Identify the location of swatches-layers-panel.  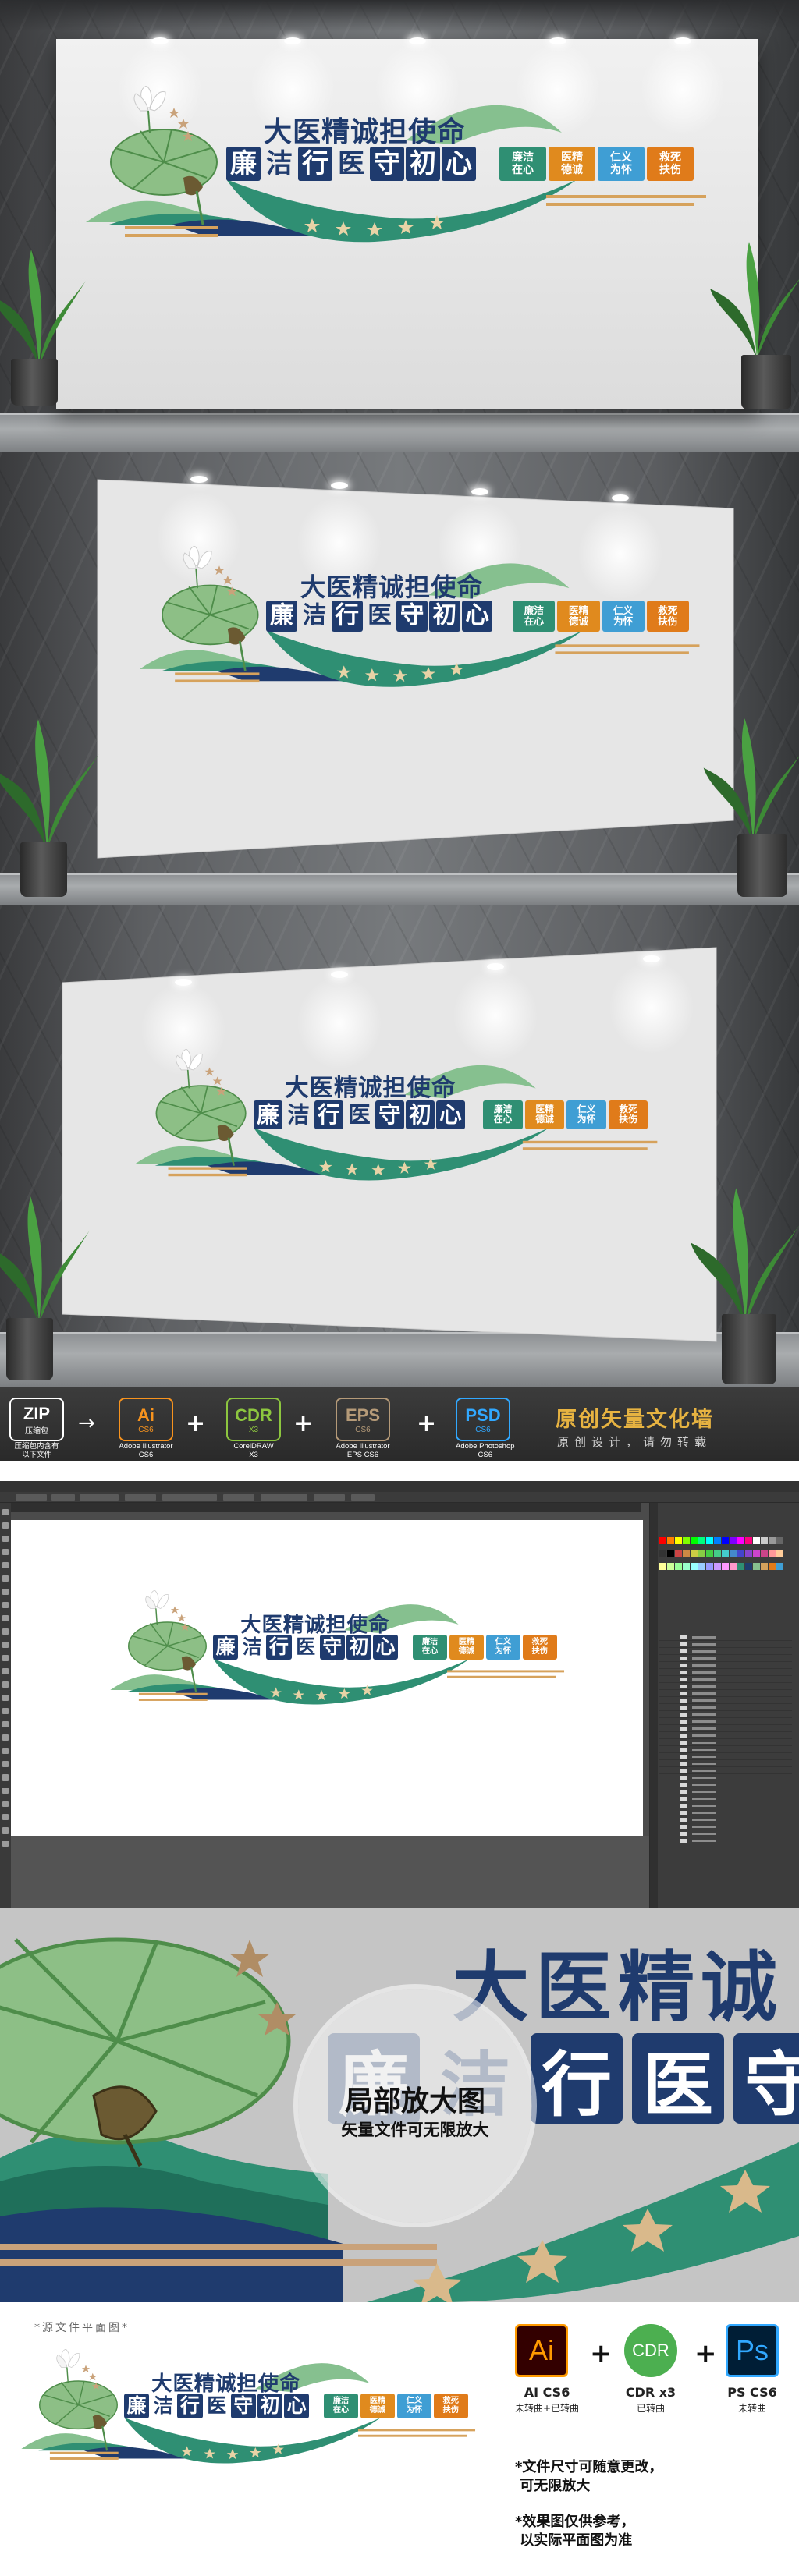
(724, 1705).